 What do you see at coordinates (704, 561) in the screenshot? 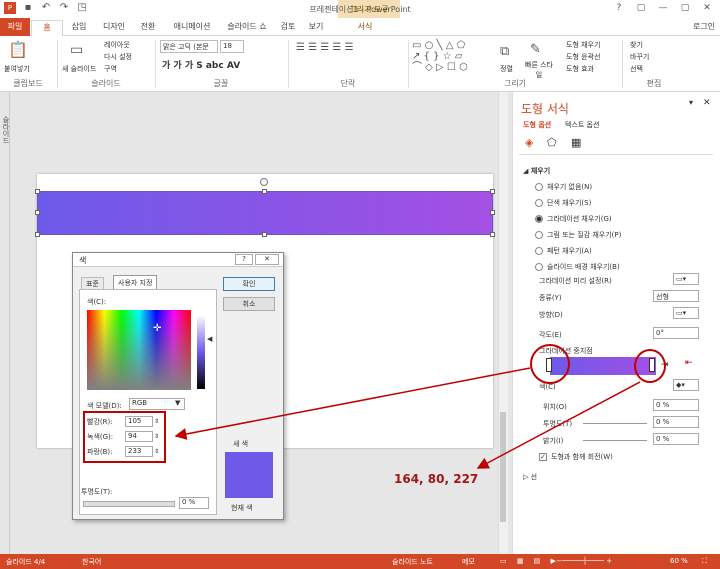
I see `fit-slide-icon: ⛶` at bounding box center [704, 561].